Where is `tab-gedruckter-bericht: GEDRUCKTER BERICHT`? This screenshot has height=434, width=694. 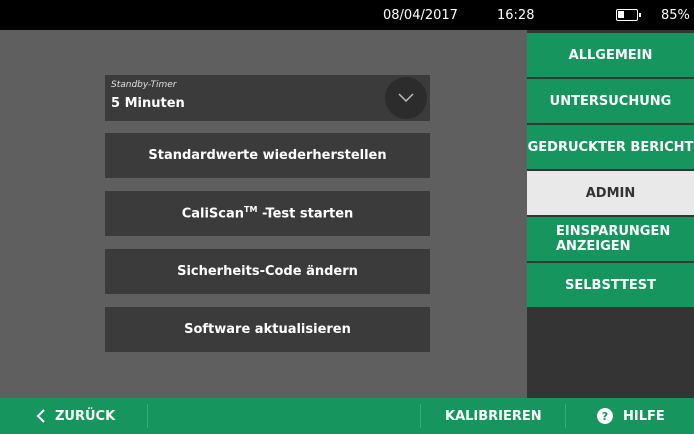 tab-gedruckter-bericht: GEDRUCKTER BERICHT is located at coordinates (610, 147).